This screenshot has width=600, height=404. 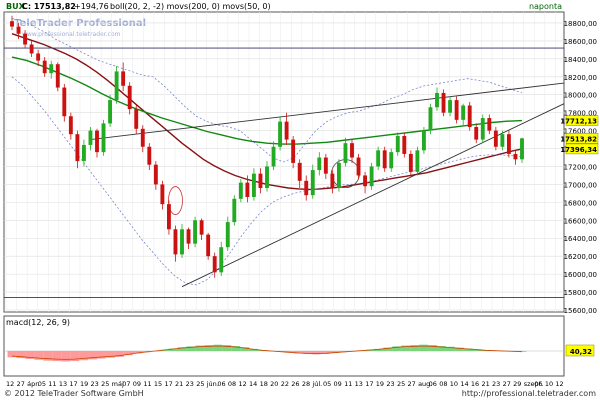 I want to click on x-tick-label: 27, so click(x=21, y=384).